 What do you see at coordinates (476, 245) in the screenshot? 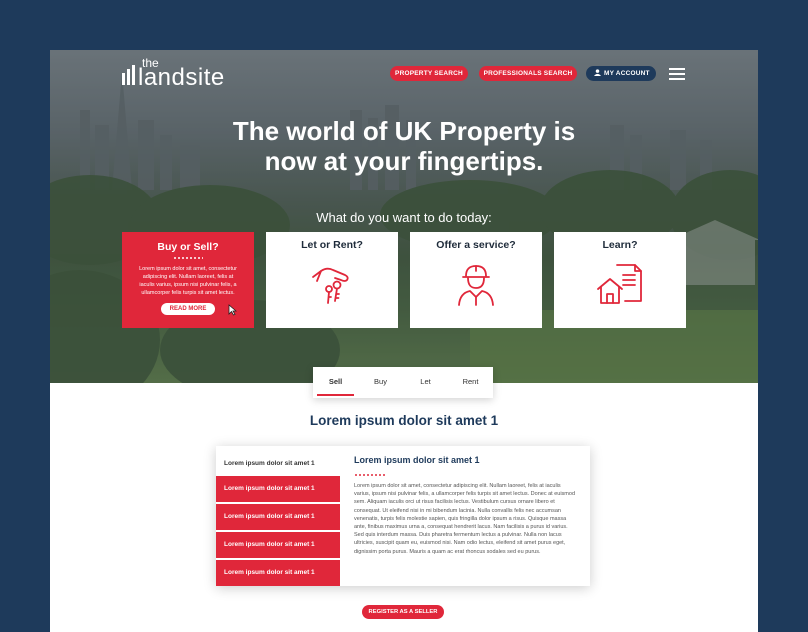
I see `card-title: Offer a service?` at bounding box center [476, 245].